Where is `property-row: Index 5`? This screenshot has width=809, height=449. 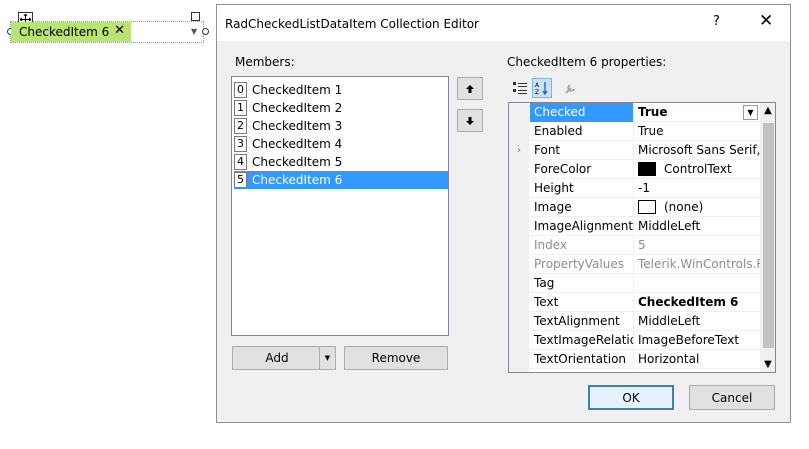 property-row: Index 5 is located at coordinates (634, 245).